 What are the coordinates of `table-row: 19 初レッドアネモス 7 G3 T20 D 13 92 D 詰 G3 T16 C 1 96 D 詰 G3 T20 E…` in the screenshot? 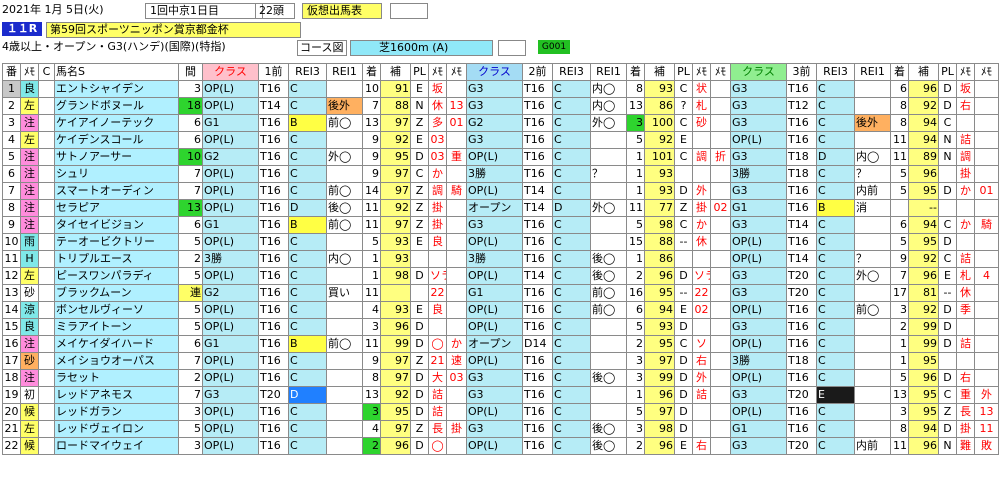 It's located at (500, 395).